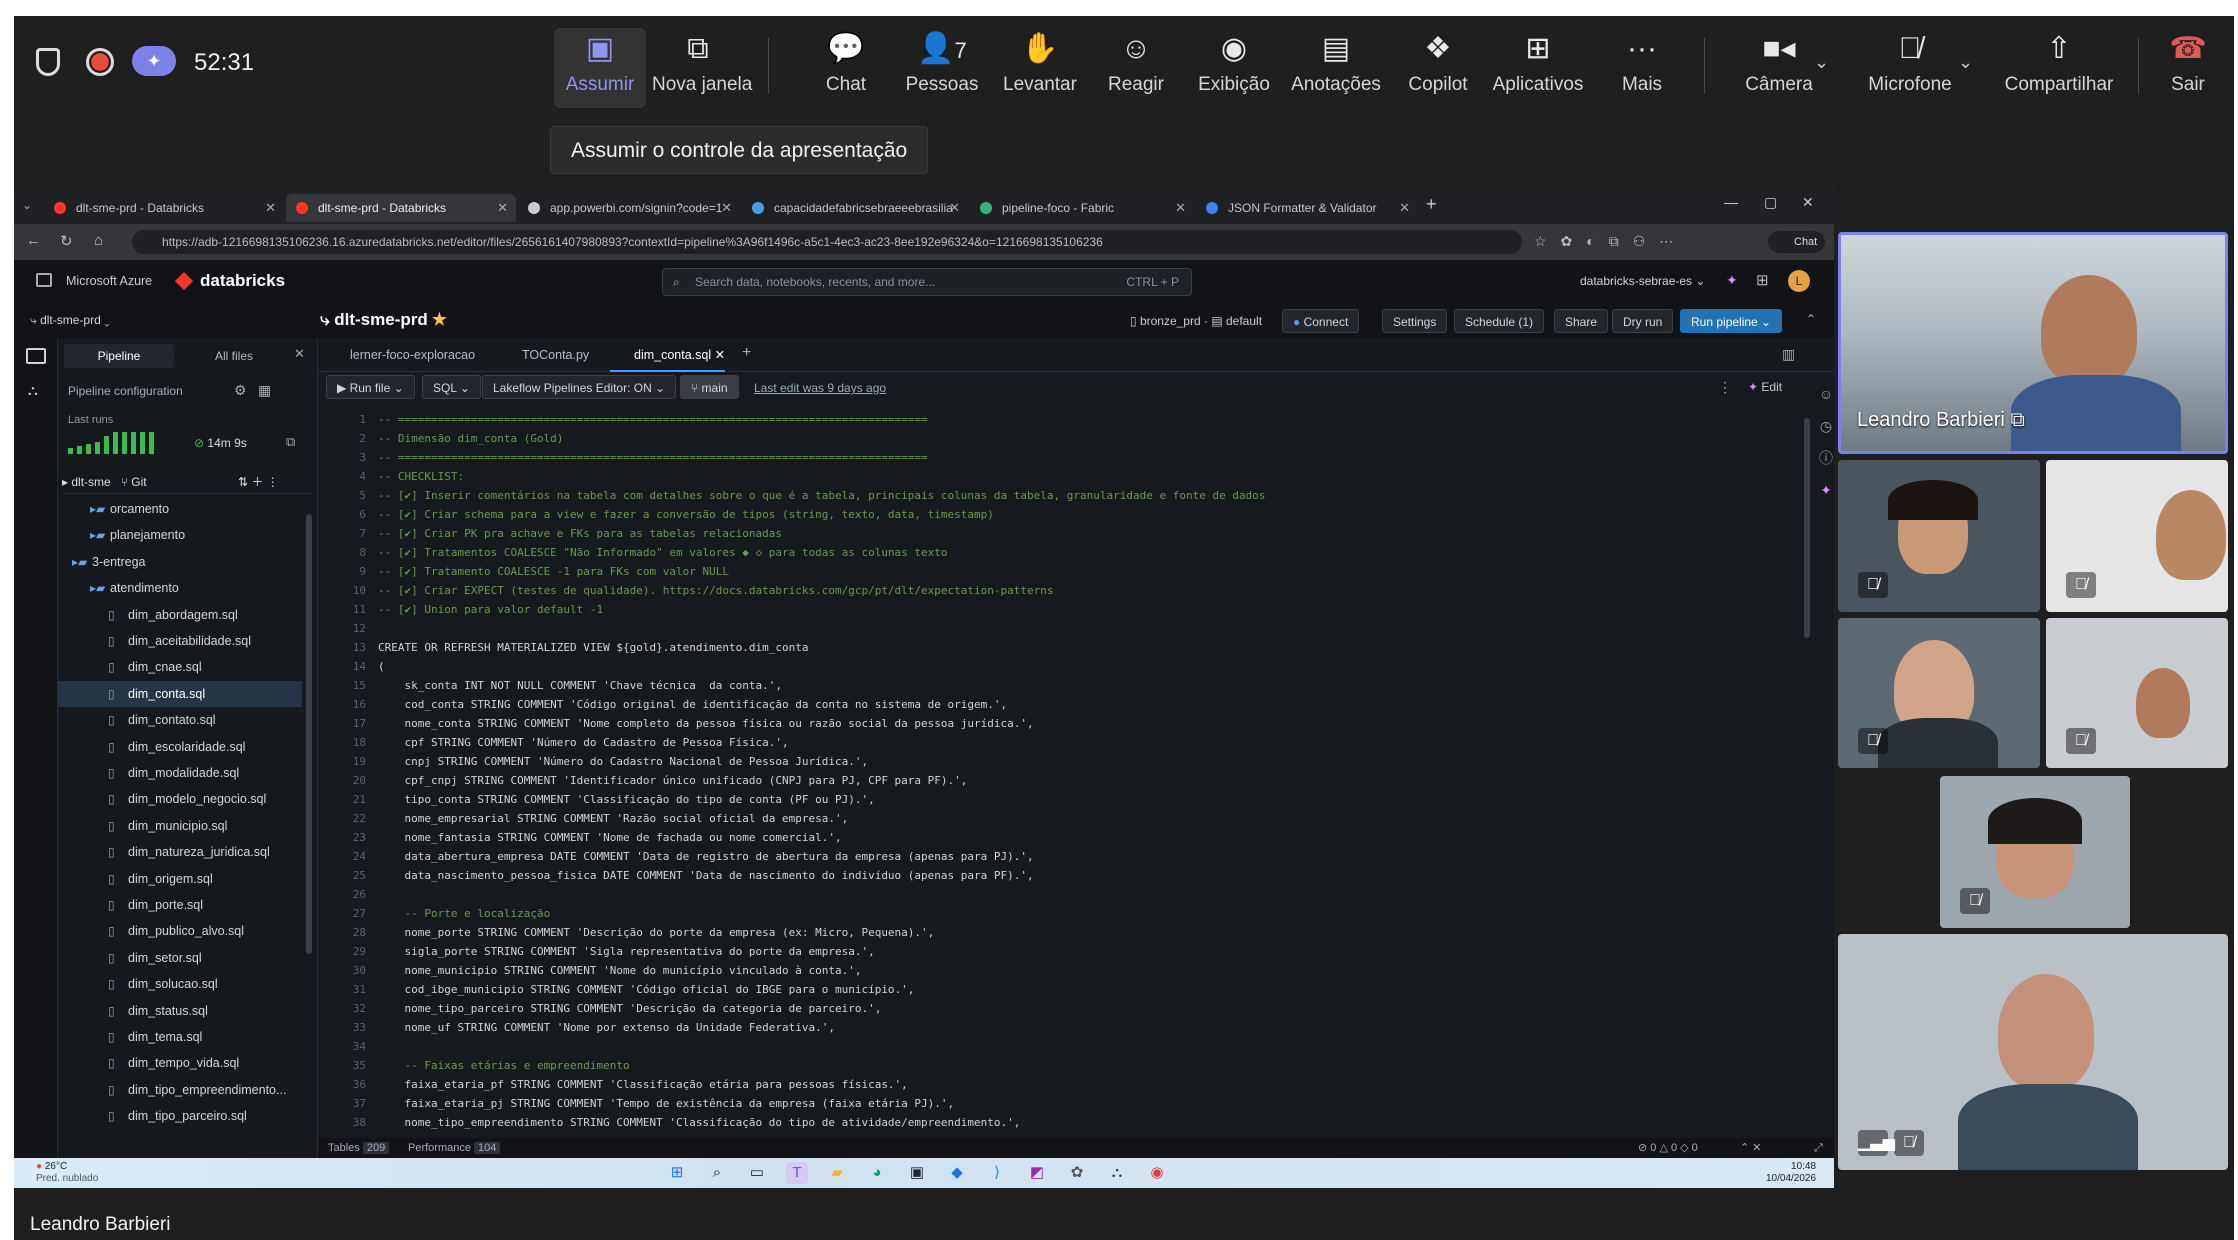  I want to click on taskbar-search-icon: ⌕, so click(717, 1173).